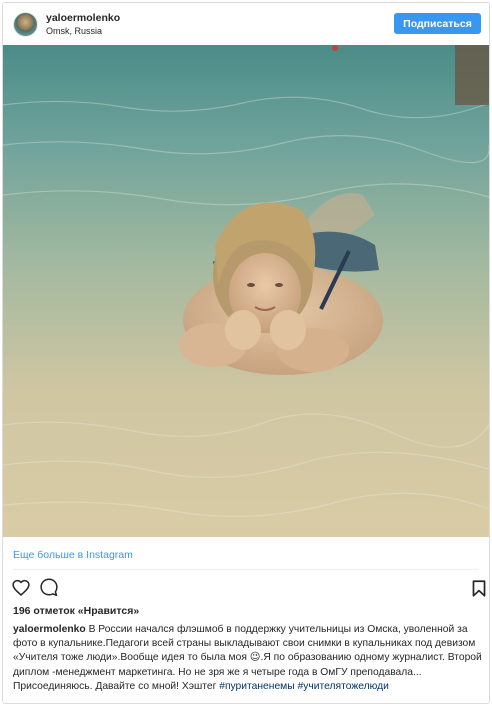  What do you see at coordinates (83, 31) in the screenshot?
I see `location: Omsk, Russia` at bounding box center [83, 31].